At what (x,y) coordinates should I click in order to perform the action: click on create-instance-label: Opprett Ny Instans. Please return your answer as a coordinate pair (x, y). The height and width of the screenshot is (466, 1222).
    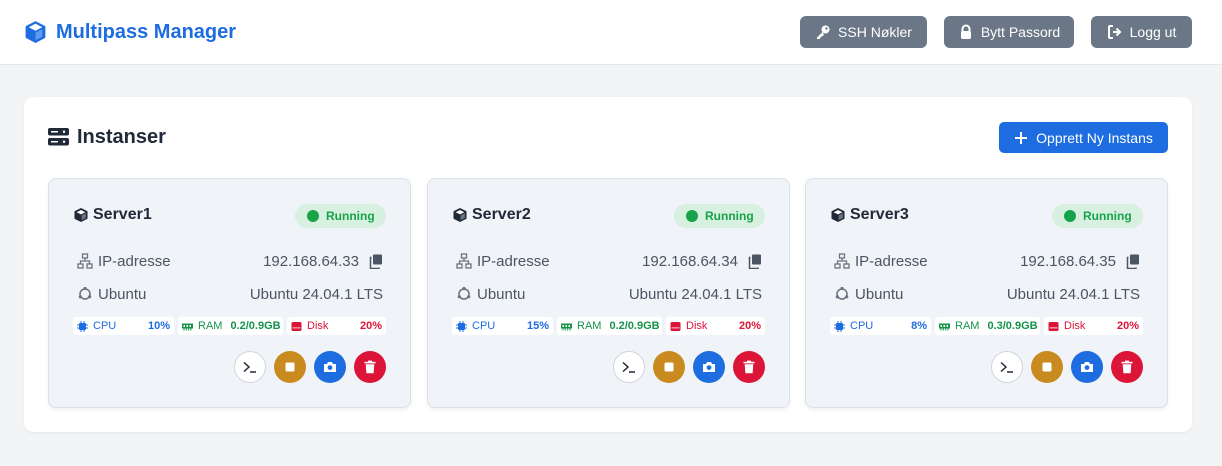
    Looking at the image, I should click on (1094, 137).